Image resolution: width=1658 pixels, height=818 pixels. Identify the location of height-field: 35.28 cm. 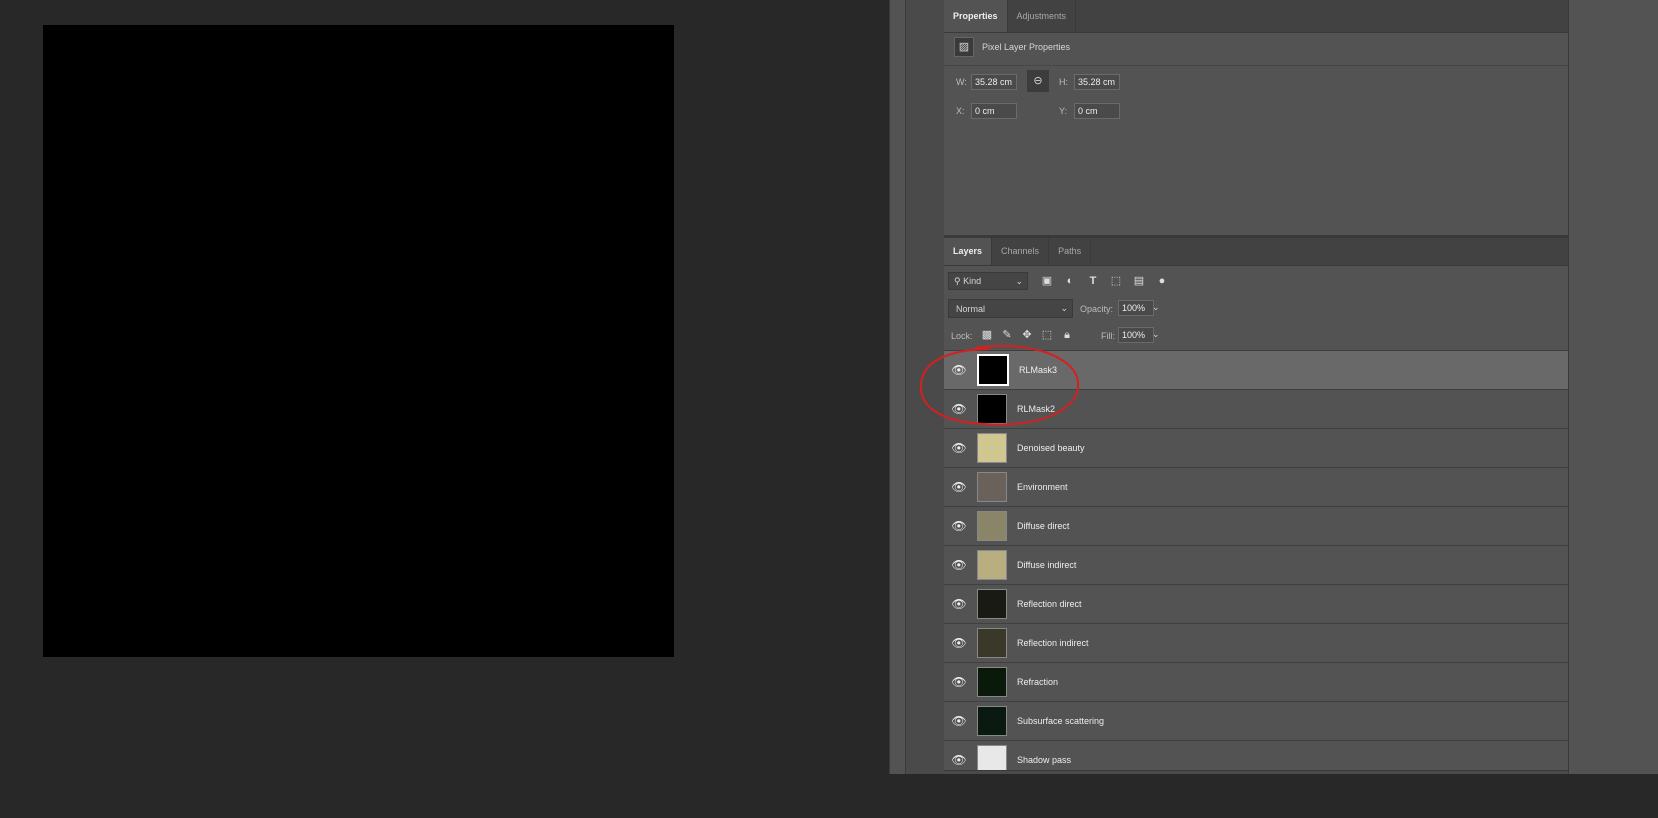
(1097, 82).